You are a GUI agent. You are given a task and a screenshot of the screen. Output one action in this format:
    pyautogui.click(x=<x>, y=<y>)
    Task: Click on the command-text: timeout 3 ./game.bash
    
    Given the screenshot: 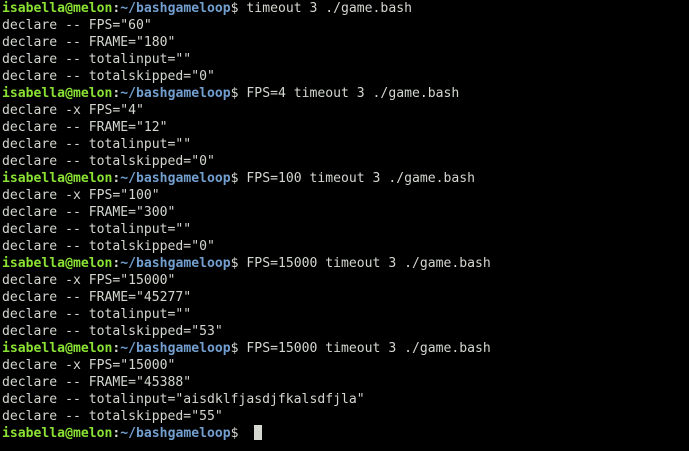 What is the action you would take?
    pyautogui.click(x=329, y=8)
    